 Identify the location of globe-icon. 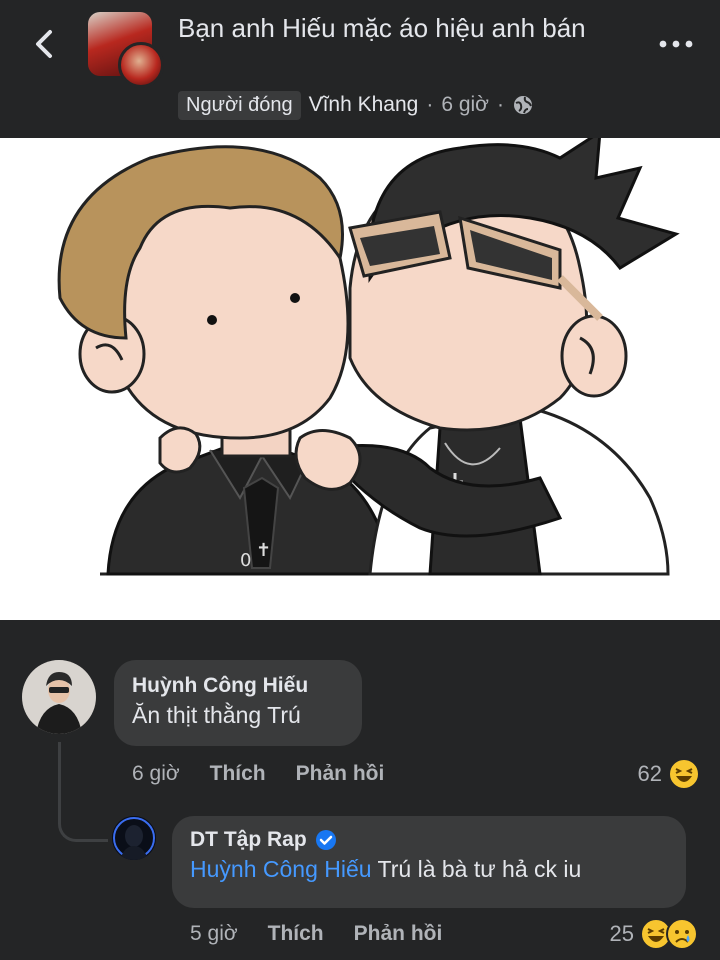
(522, 105).